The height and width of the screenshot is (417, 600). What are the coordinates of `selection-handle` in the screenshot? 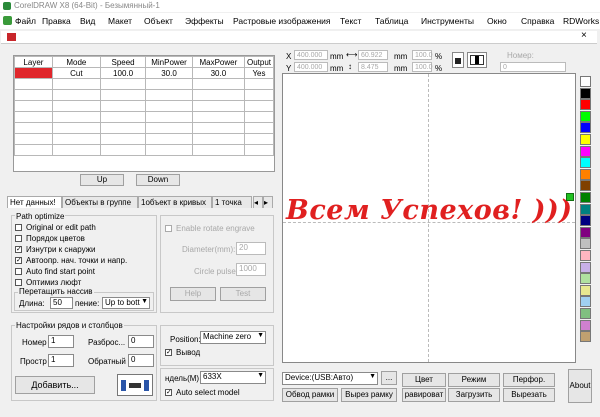 It's located at (570, 197).